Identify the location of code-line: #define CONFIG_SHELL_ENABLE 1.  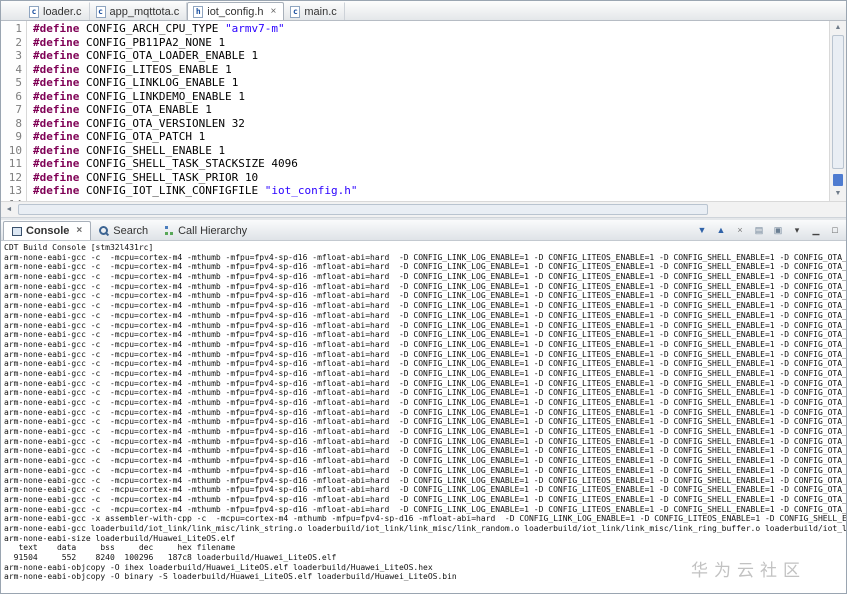
(431, 151).